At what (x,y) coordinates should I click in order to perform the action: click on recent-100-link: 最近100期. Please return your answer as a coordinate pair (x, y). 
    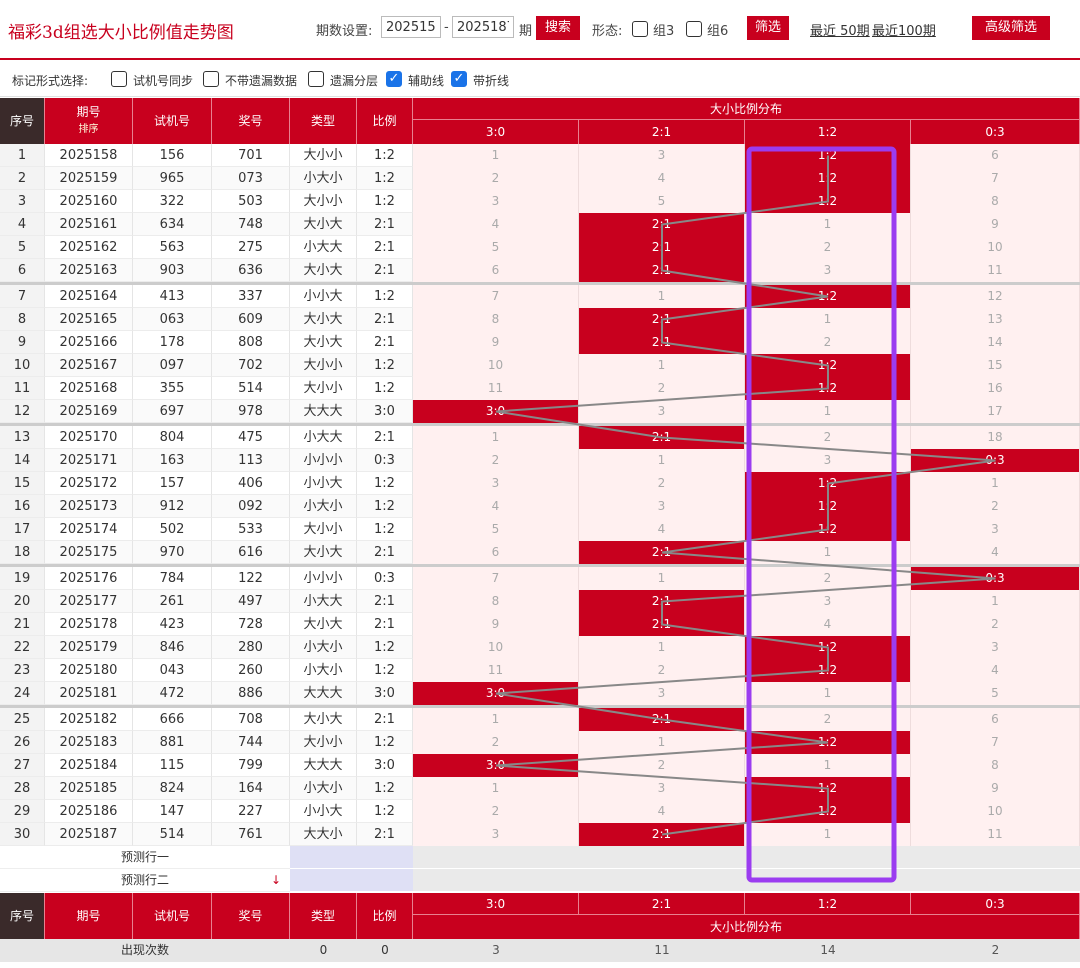
    Looking at the image, I should click on (904, 29).